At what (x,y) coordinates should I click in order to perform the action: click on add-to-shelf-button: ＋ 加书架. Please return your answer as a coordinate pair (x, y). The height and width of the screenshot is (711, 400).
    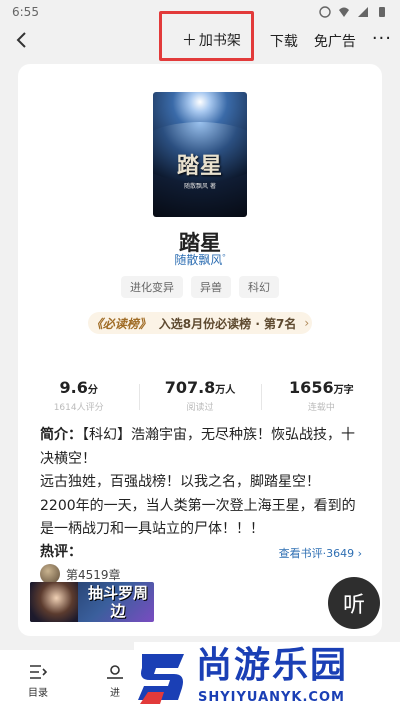
    Looking at the image, I should click on (206, 36).